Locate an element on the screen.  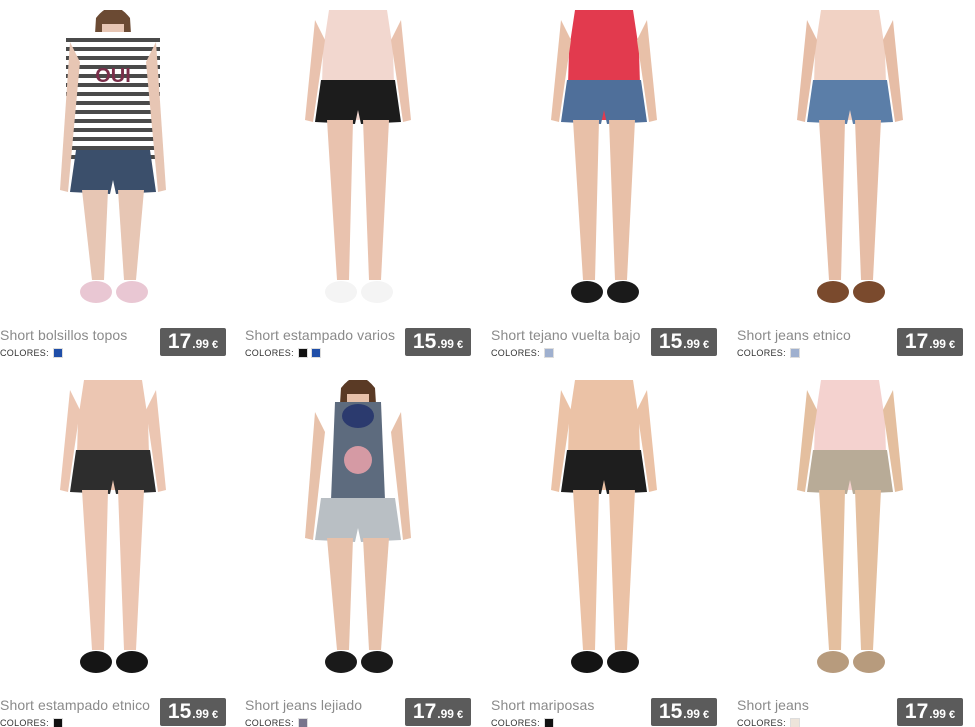
product-card: Short estampado etnico COLORES: 15.99 € is located at coordinates (113, 553).